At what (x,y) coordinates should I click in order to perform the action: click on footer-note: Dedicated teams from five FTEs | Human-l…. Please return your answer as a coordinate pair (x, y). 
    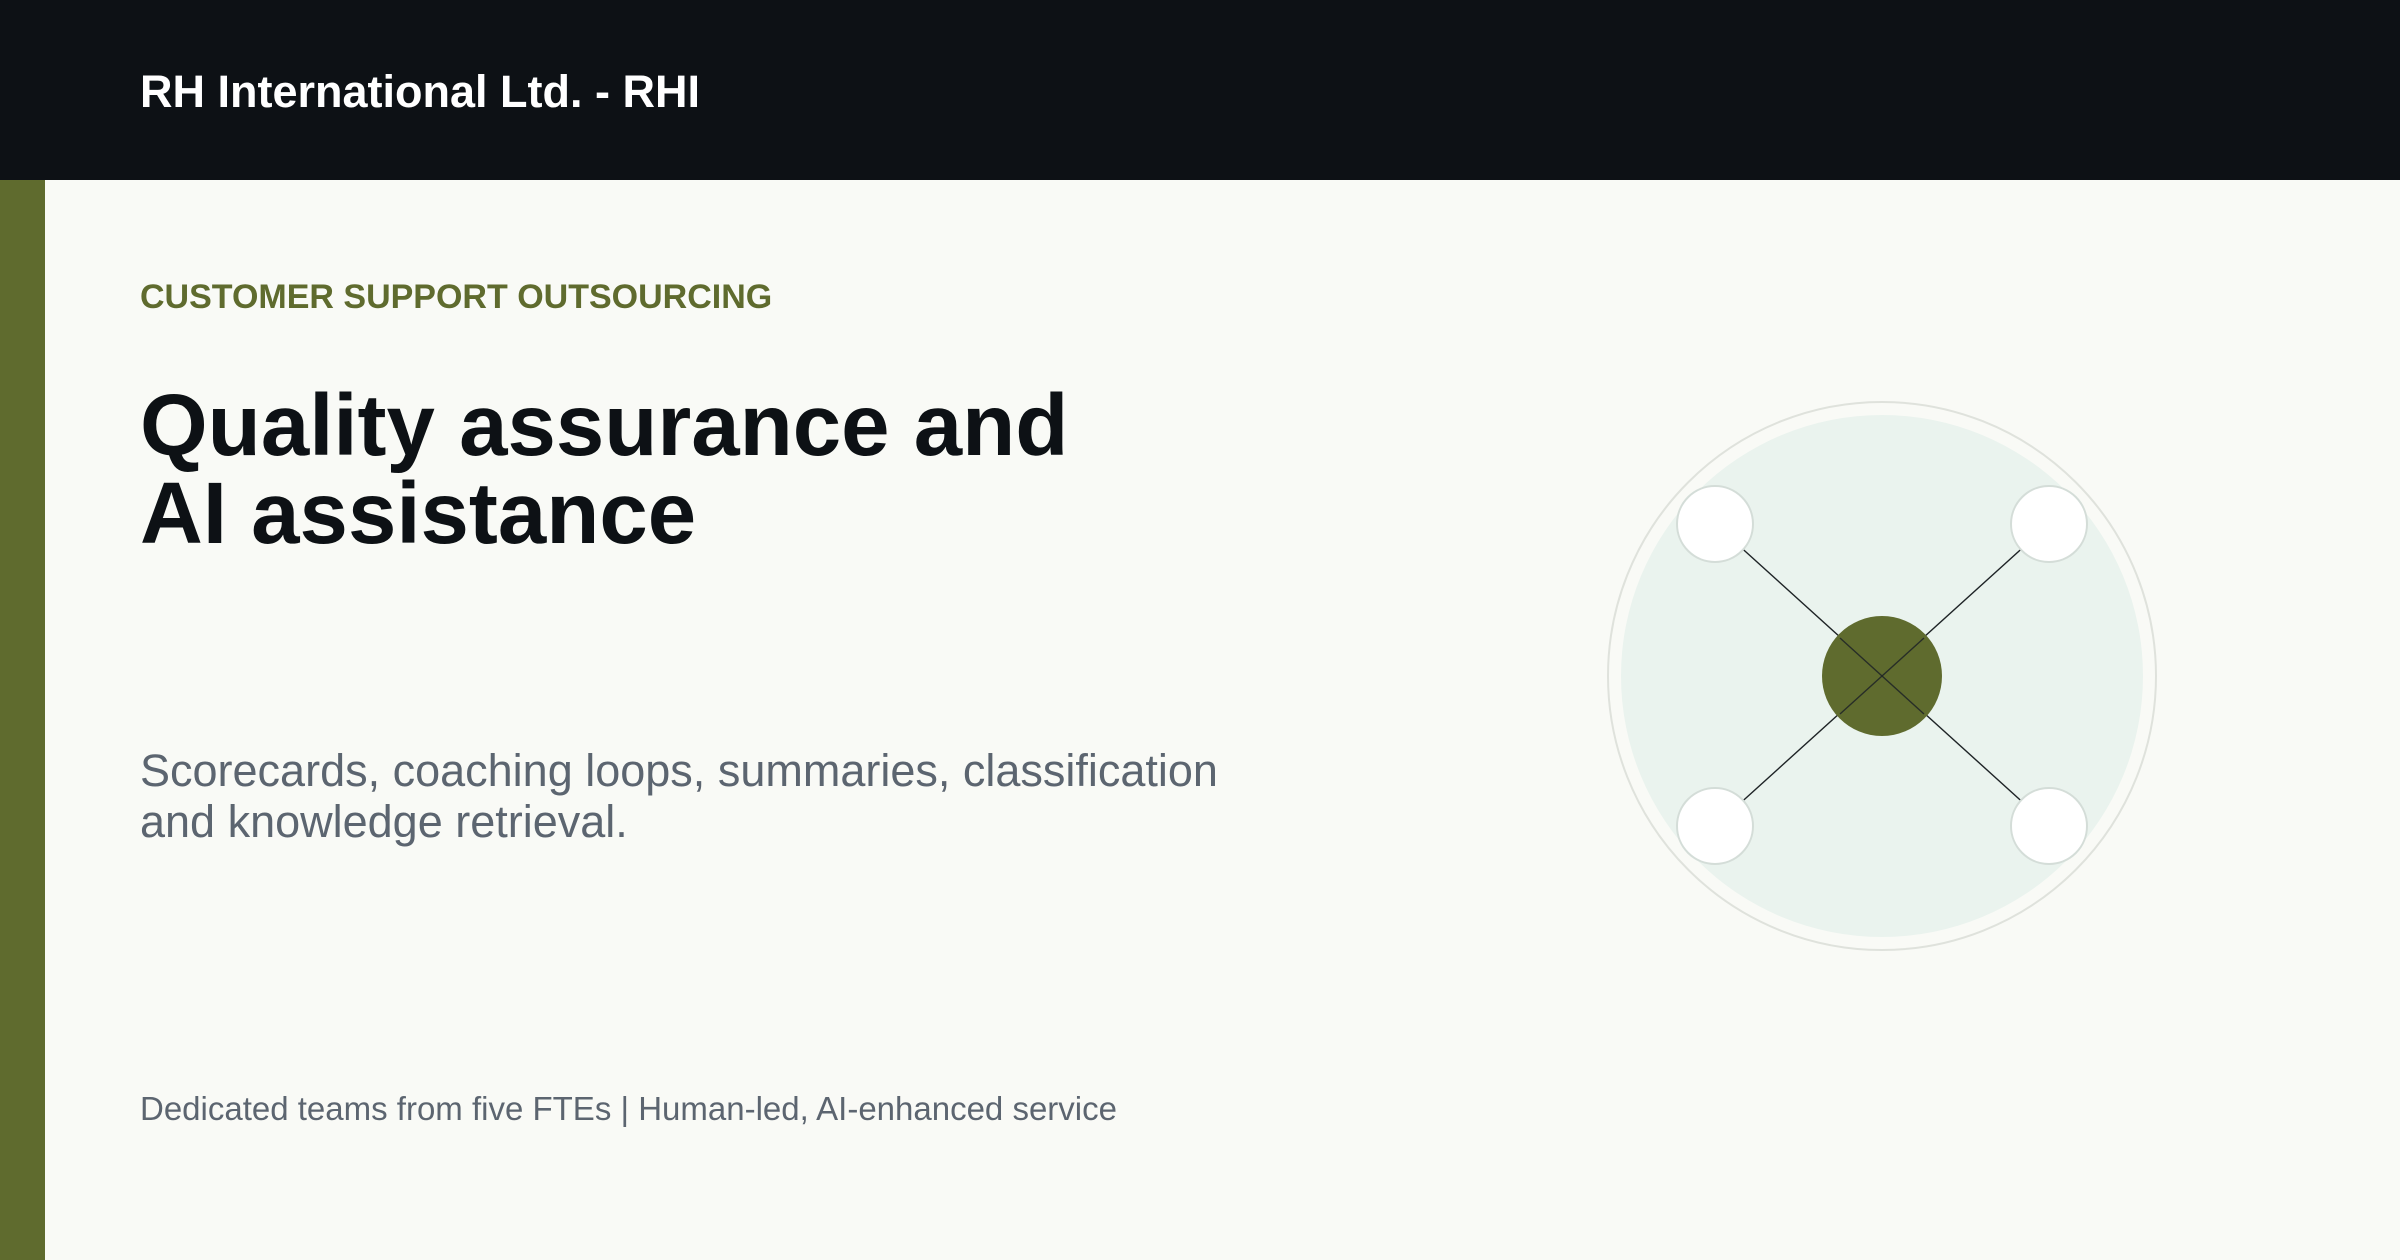
    Looking at the image, I should click on (628, 1108).